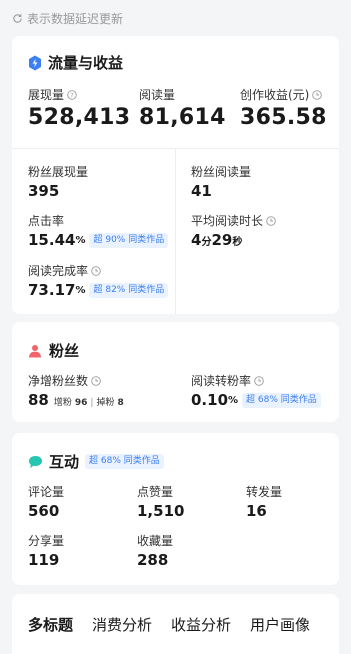 This screenshot has height=654, width=351. I want to click on fan-impressions-metric: 粉丝展现量 395, so click(58, 181).